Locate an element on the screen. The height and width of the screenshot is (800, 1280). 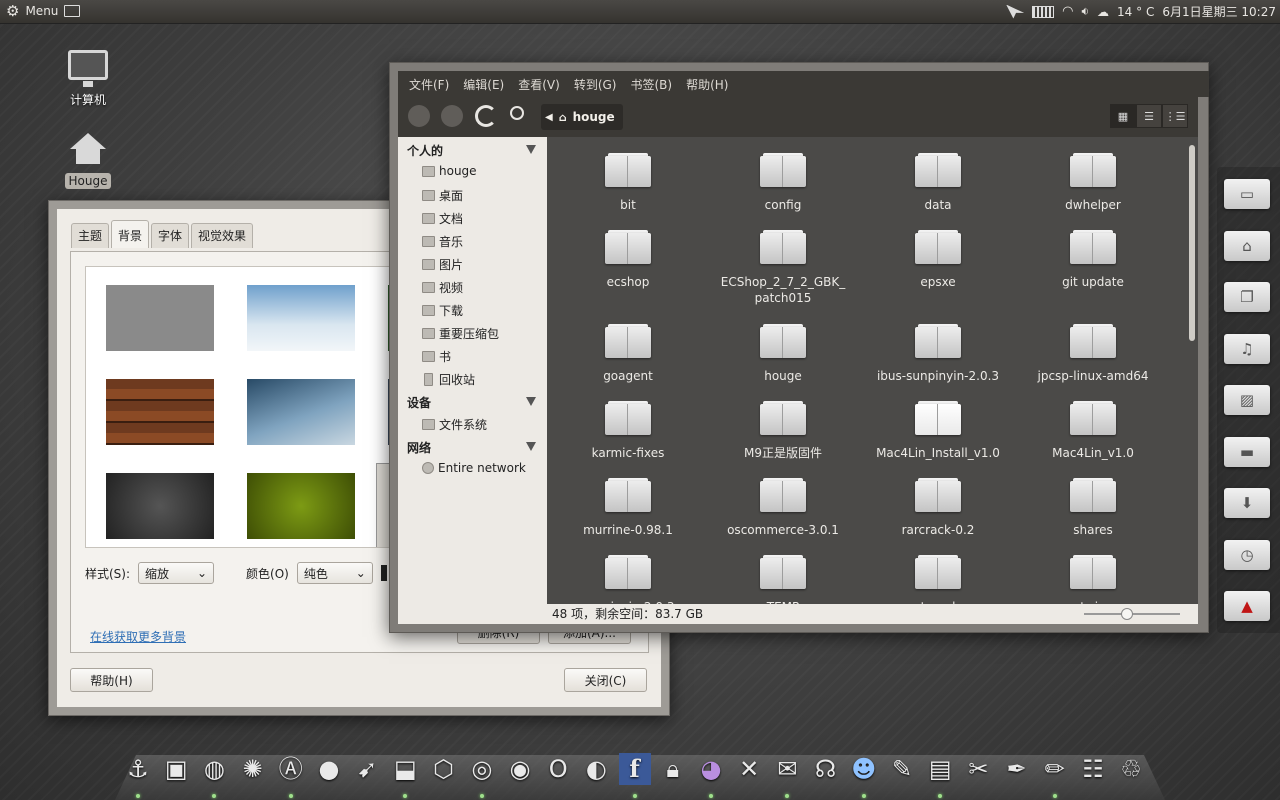
menu-view: 查看(V) is located at coordinates (539, 84).